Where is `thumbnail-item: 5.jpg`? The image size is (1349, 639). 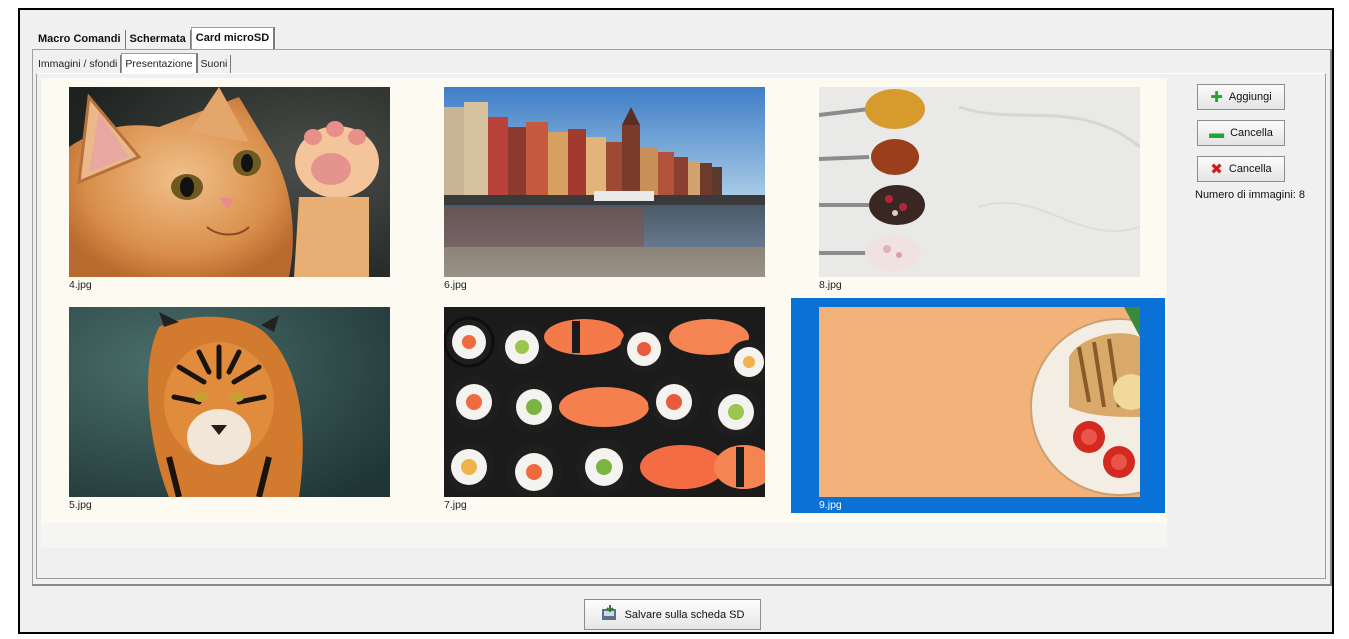
thumbnail-item: 5.jpg is located at coordinates (228, 405).